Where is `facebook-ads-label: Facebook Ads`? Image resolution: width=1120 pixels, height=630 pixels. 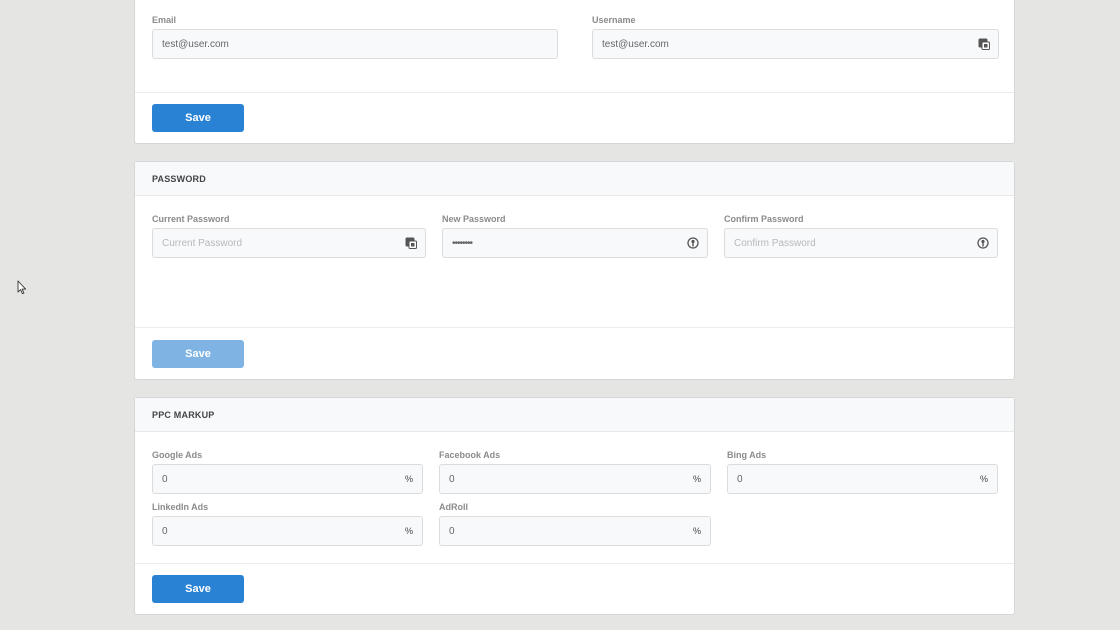
facebook-ads-label: Facebook Ads is located at coordinates (470, 455).